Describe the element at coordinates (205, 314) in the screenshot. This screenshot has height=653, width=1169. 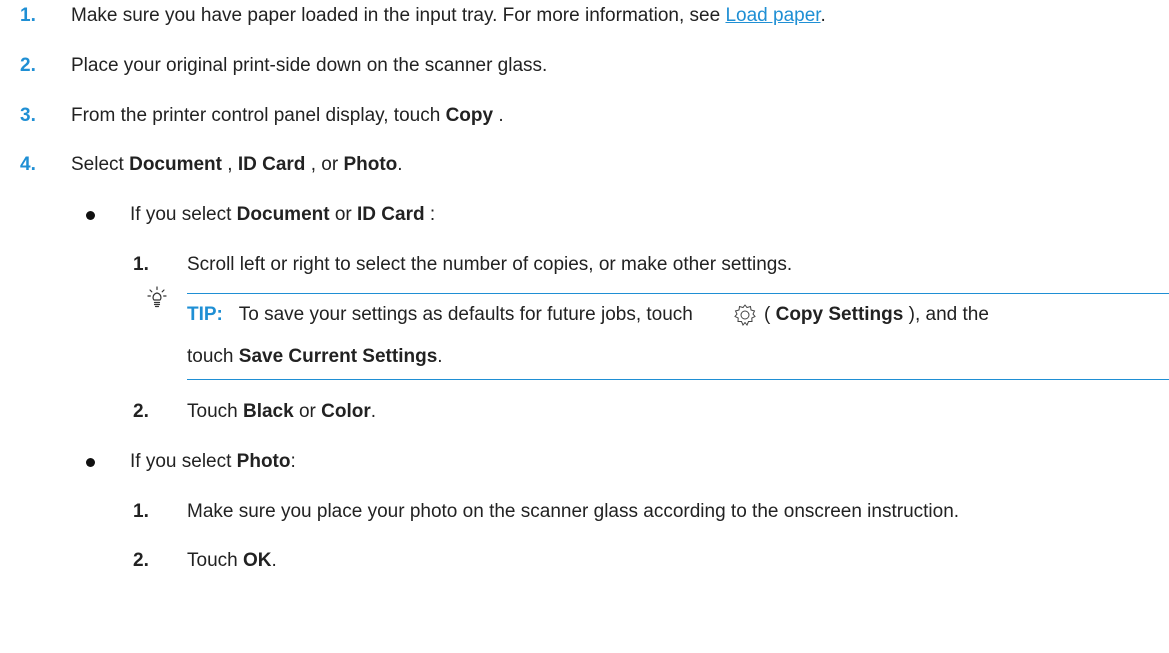
I see `tip-label: TIP:` at that location.